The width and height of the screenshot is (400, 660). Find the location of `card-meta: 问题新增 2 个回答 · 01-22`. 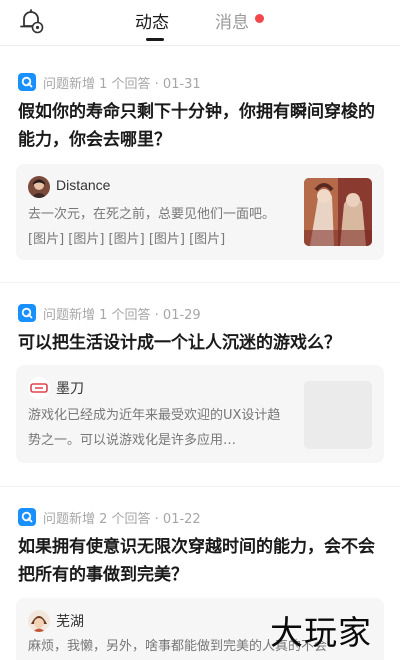

card-meta: 问题新增 2 个回答 · 01-22 is located at coordinates (109, 517).